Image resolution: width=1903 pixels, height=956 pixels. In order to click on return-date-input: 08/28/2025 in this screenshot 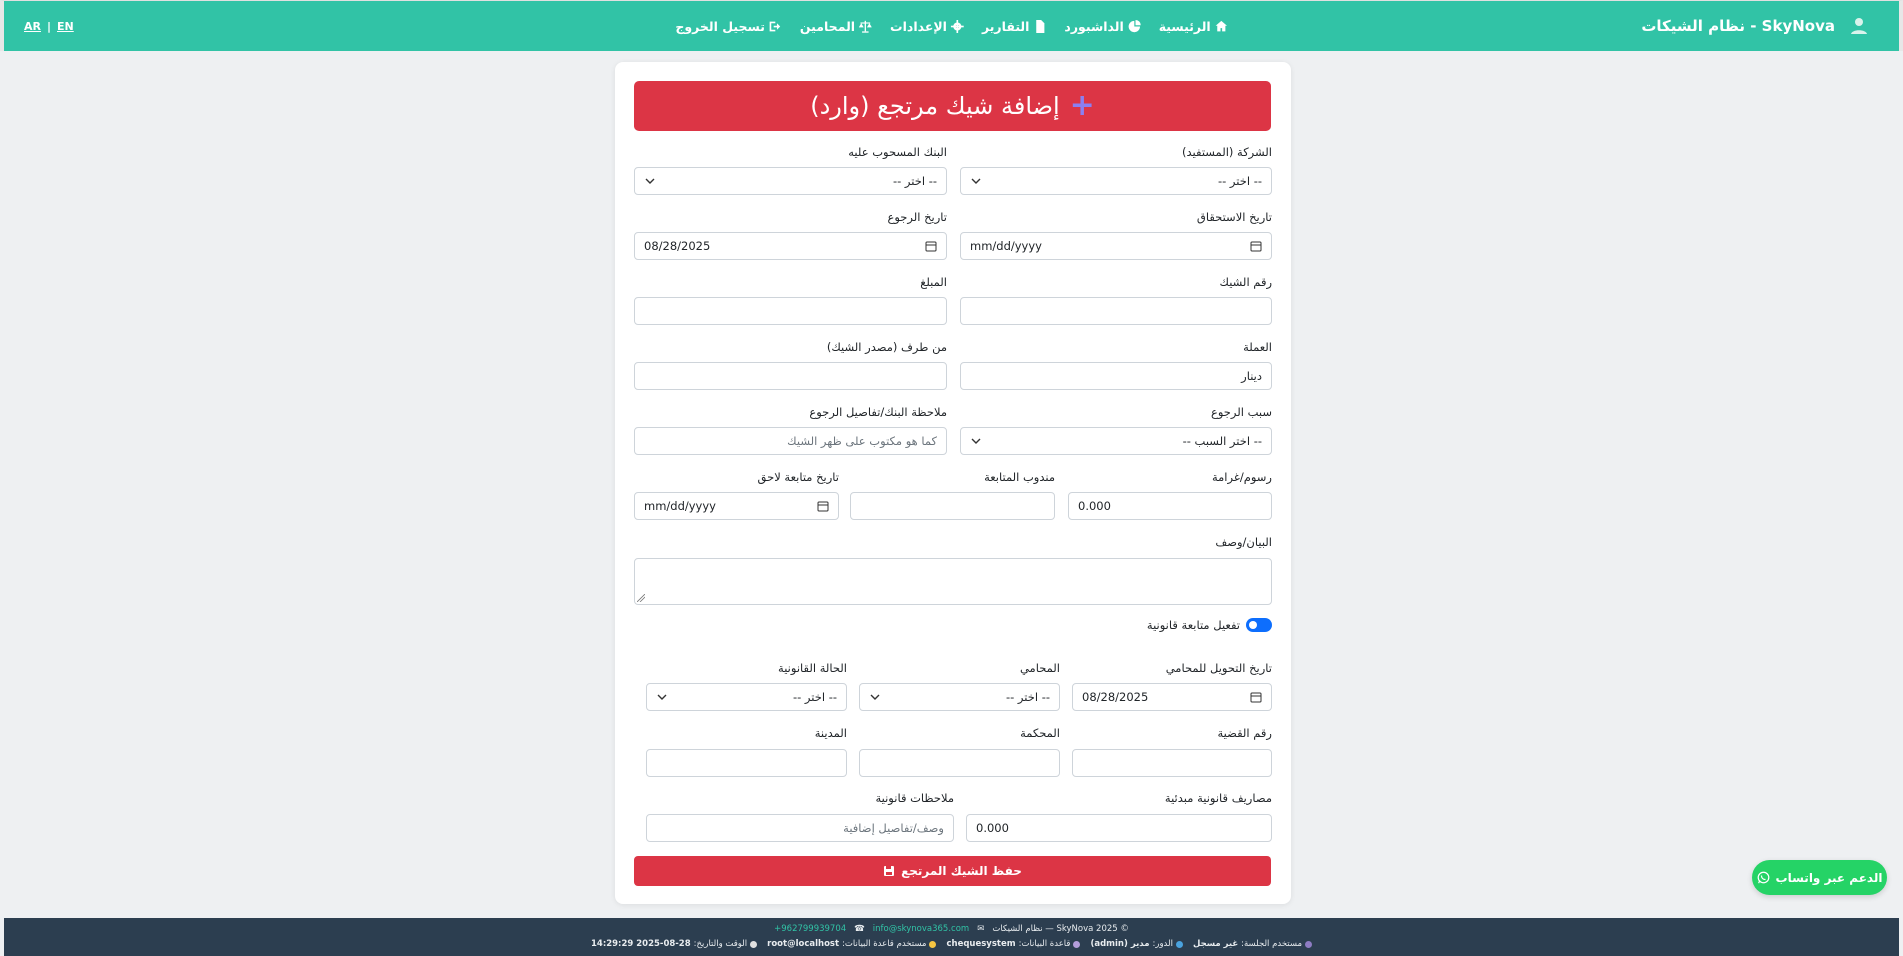, I will do `click(790, 246)`.